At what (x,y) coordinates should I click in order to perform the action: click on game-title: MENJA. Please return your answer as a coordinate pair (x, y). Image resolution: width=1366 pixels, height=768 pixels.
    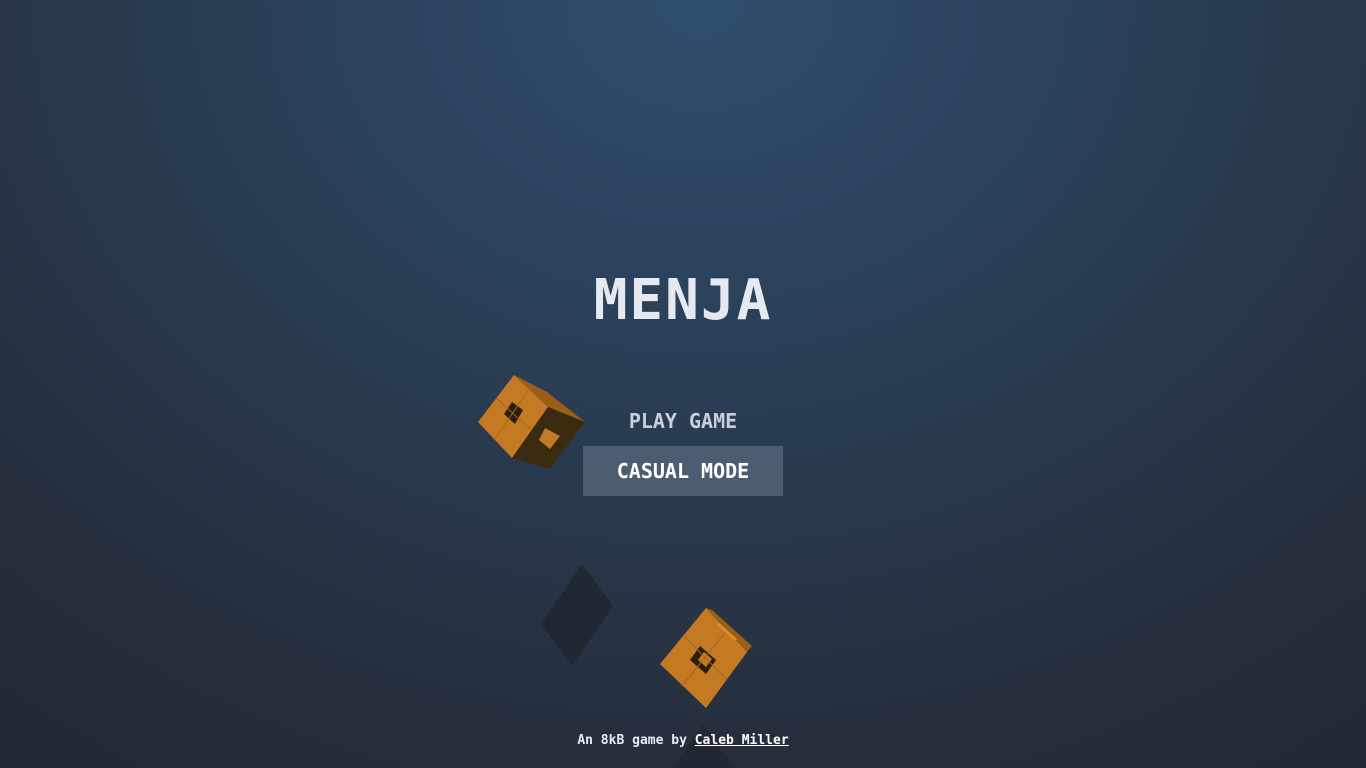
    Looking at the image, I should click on (683, 300).